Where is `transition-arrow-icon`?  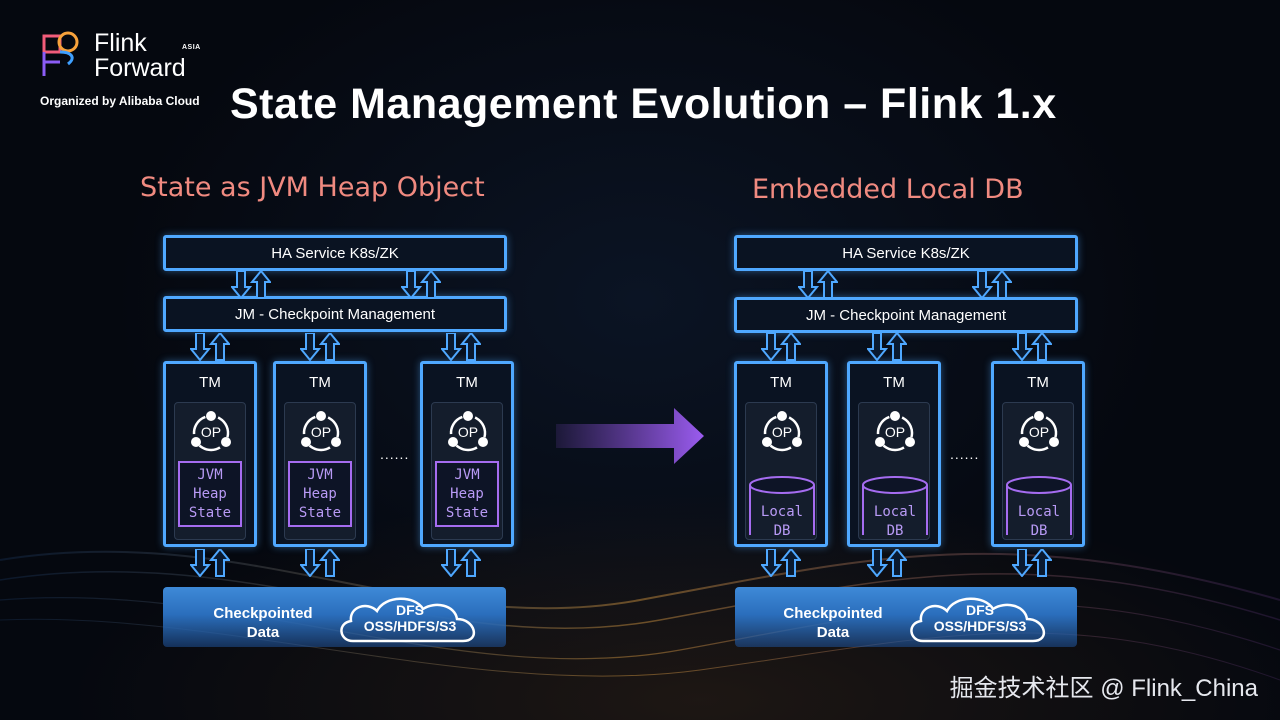 transition-arrow-icon is located at coordinates (630, 436).